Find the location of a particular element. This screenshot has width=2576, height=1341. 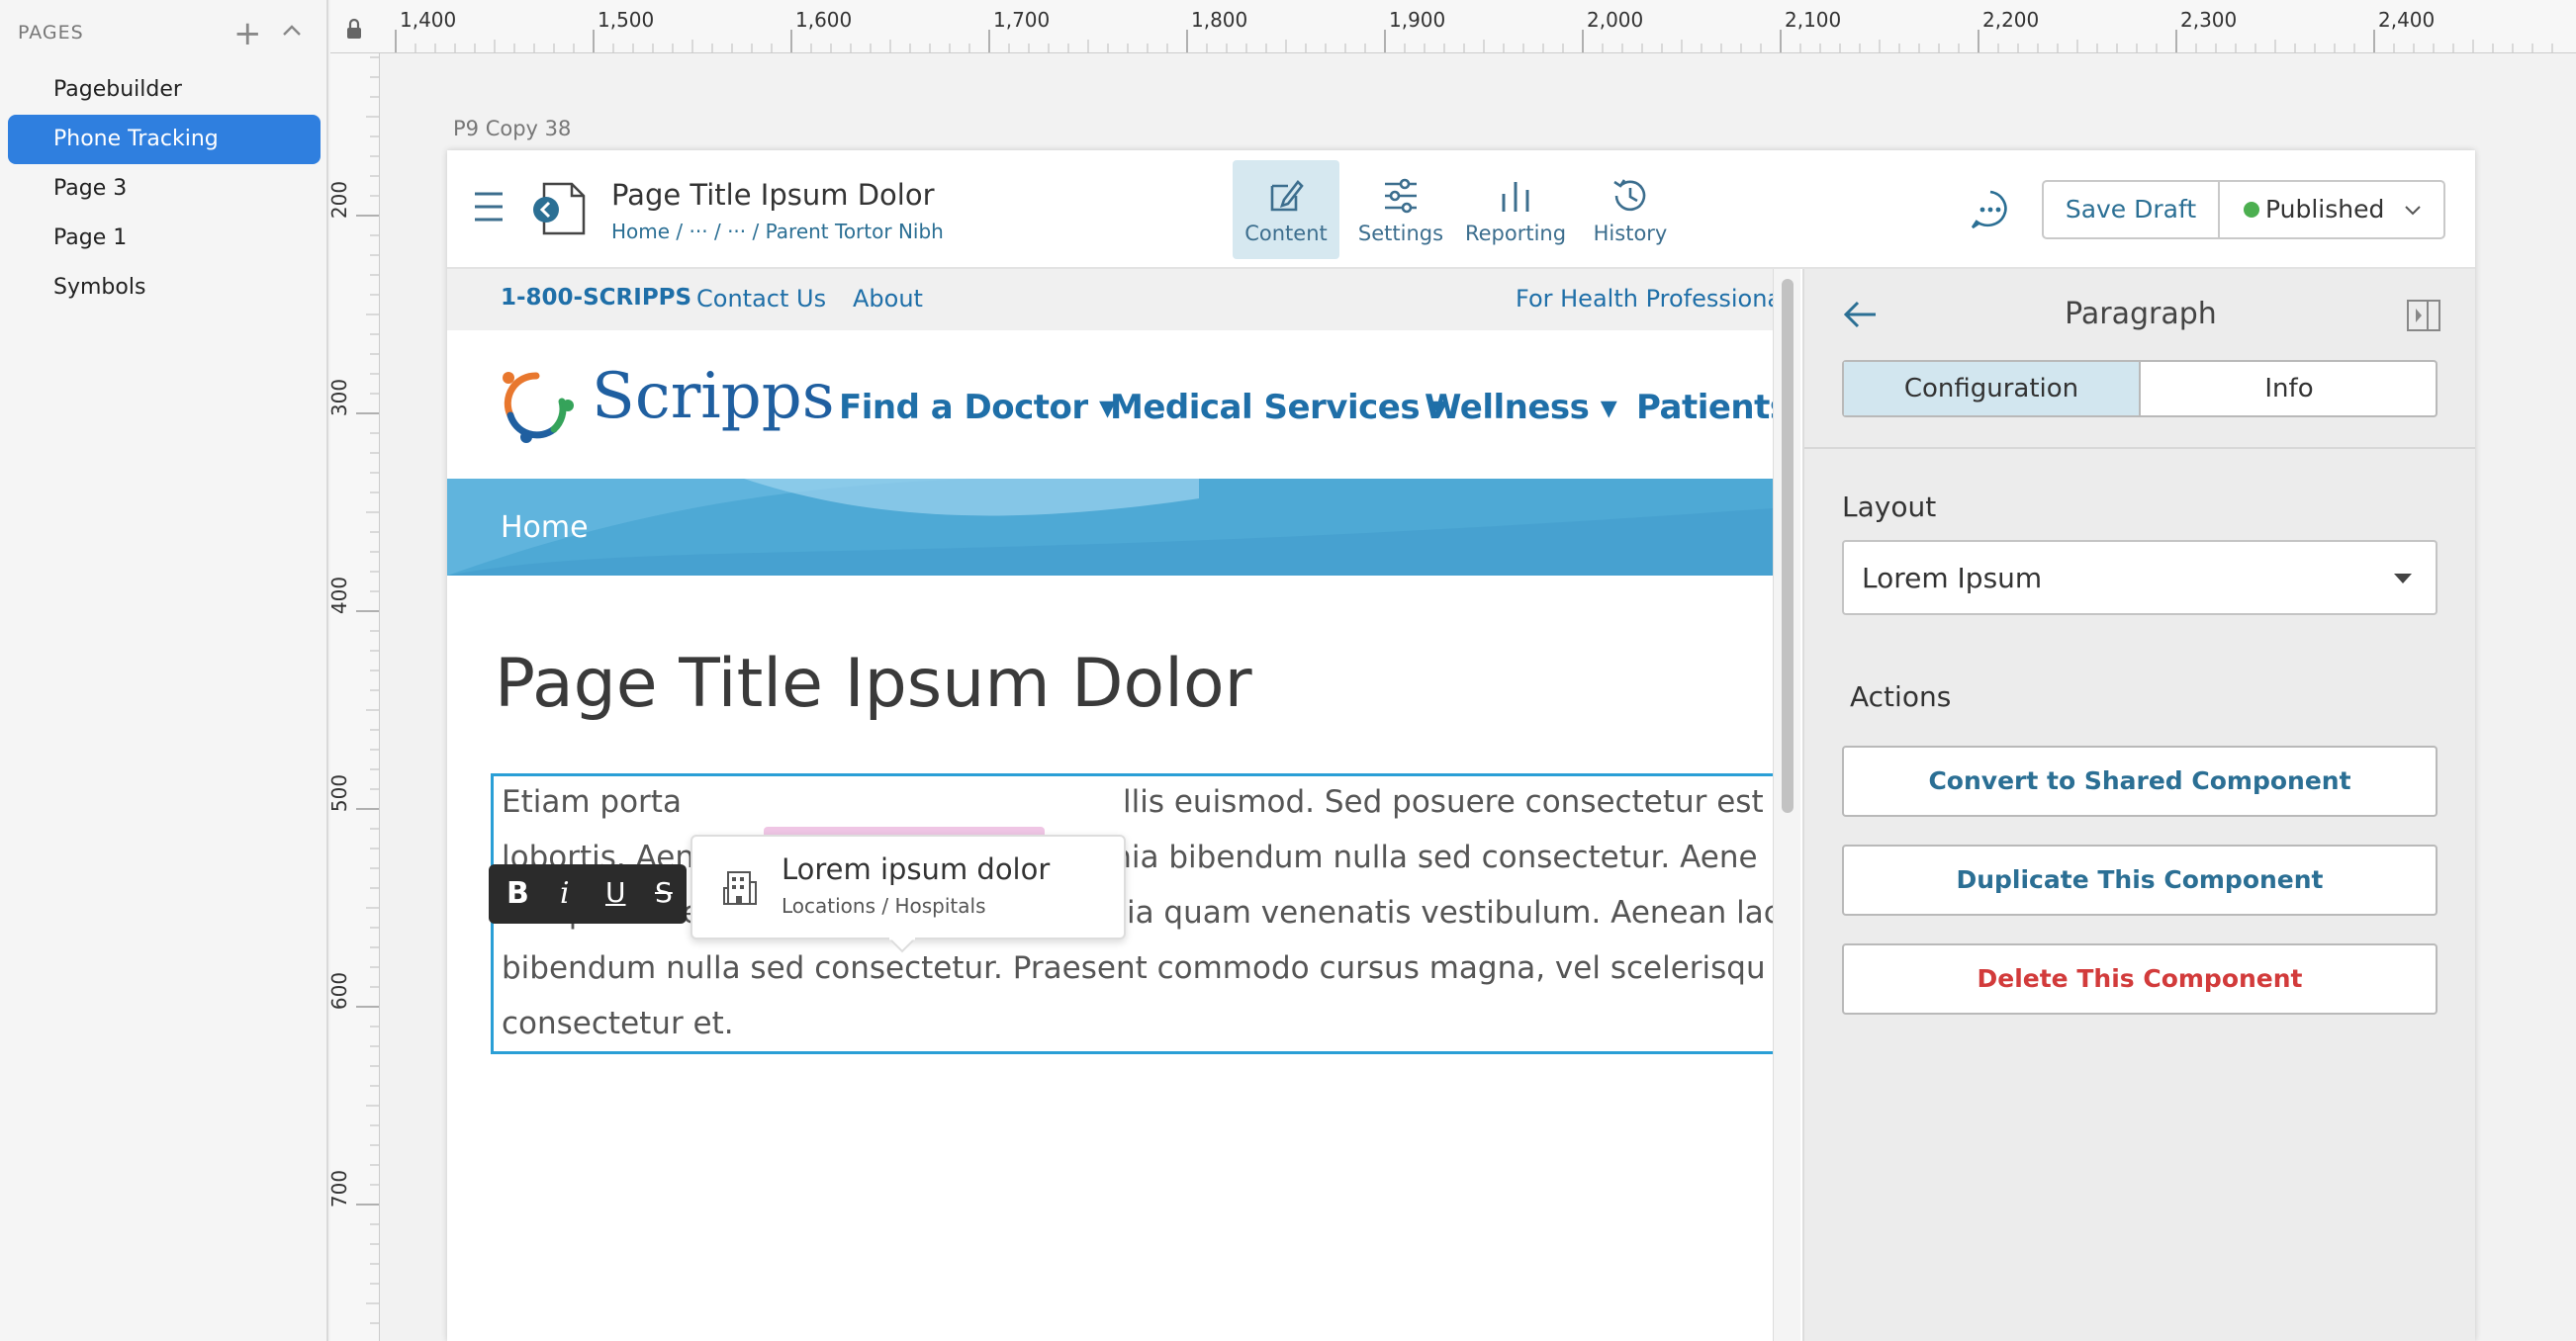

ruler-label: 1,800 is located at coordinates (1219, 20).